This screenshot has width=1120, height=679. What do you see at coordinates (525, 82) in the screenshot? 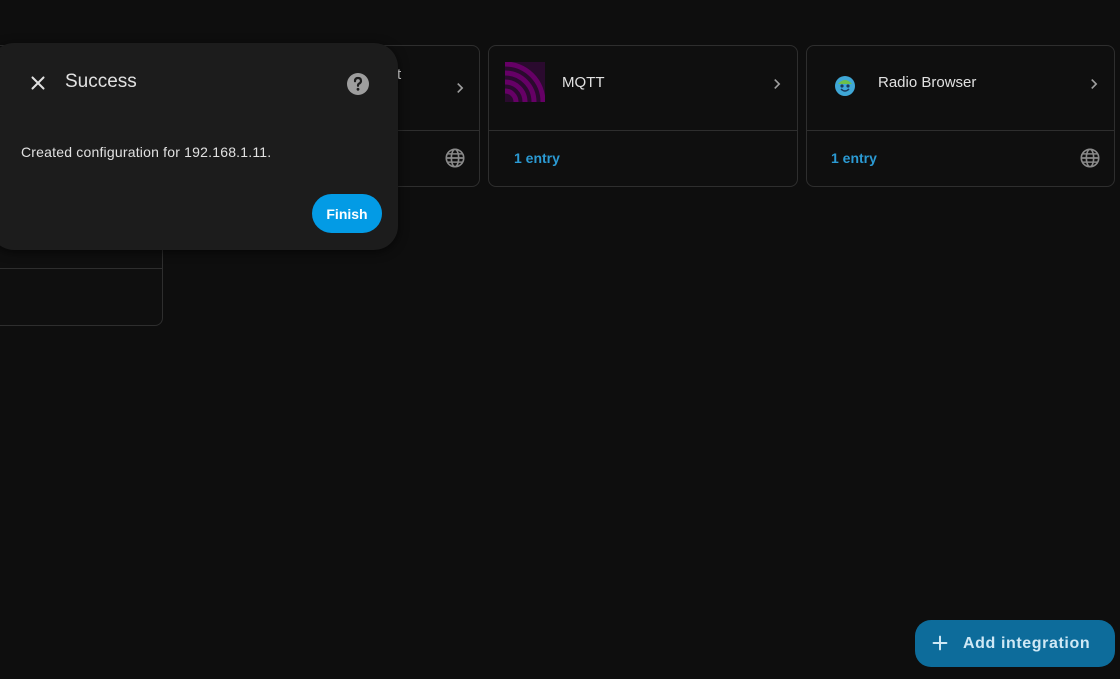
I see `mqtt-logo-icon` at bounding box center [525, 82].